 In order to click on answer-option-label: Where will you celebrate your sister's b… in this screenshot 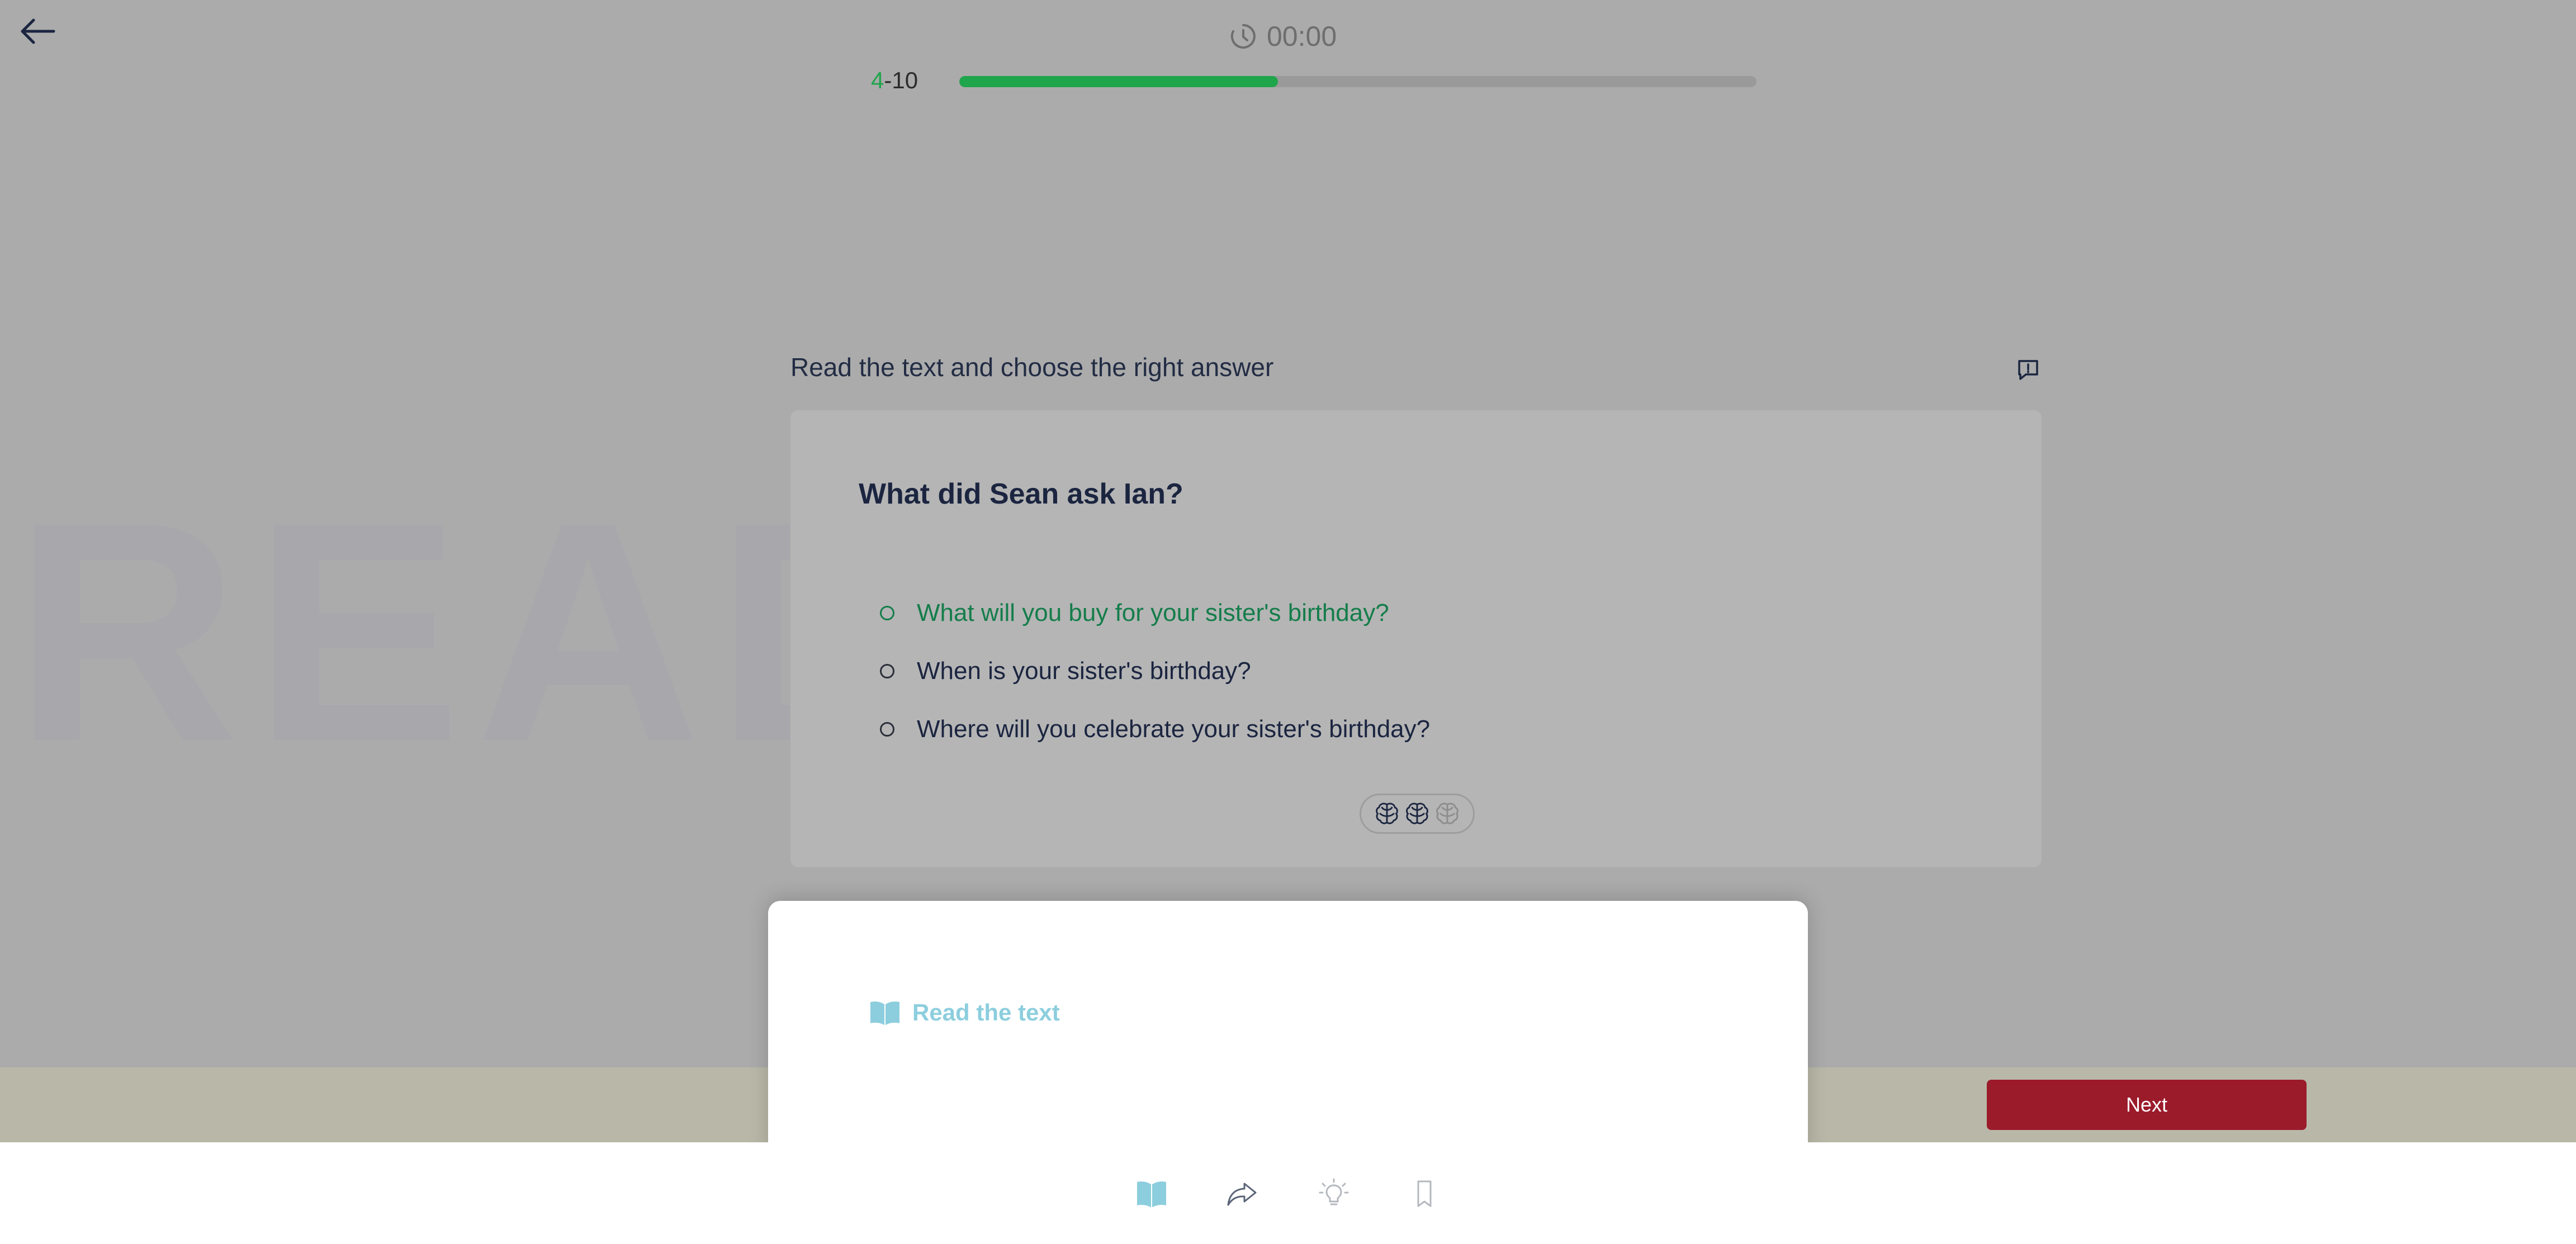, I will do `click(1174, 729)`.